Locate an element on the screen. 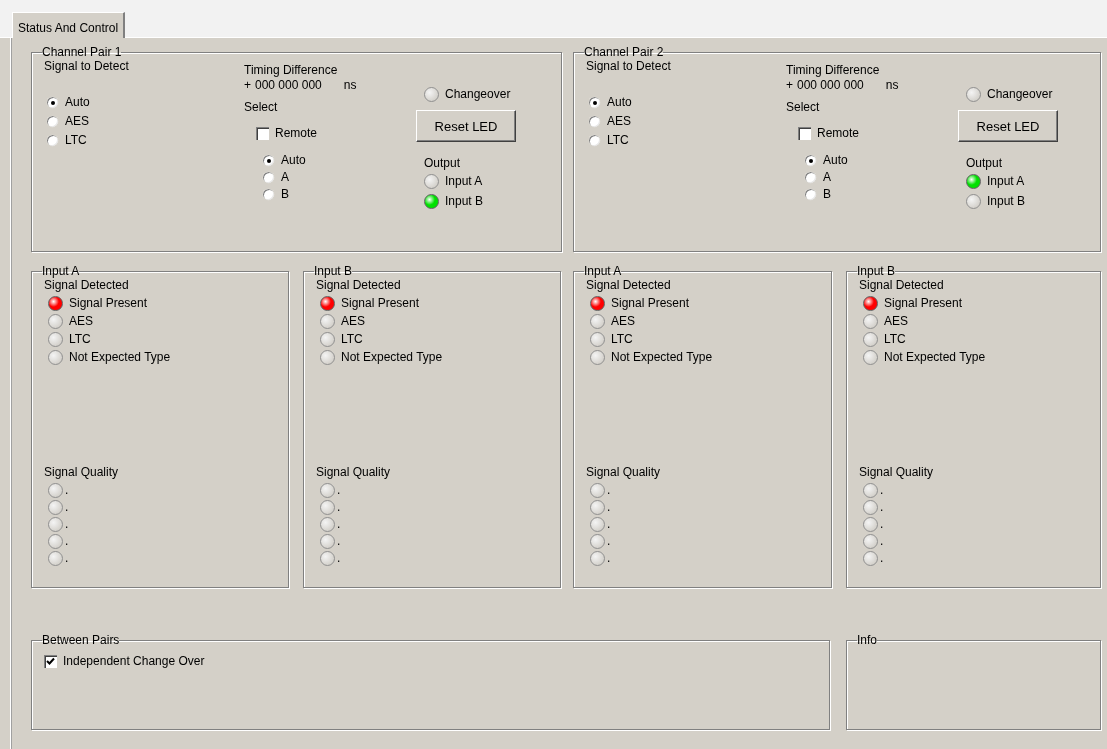 Image resolution: width=1107 pixels, height=749 pixels. group-title: Between Pairs is located at coordinates (81, 641).